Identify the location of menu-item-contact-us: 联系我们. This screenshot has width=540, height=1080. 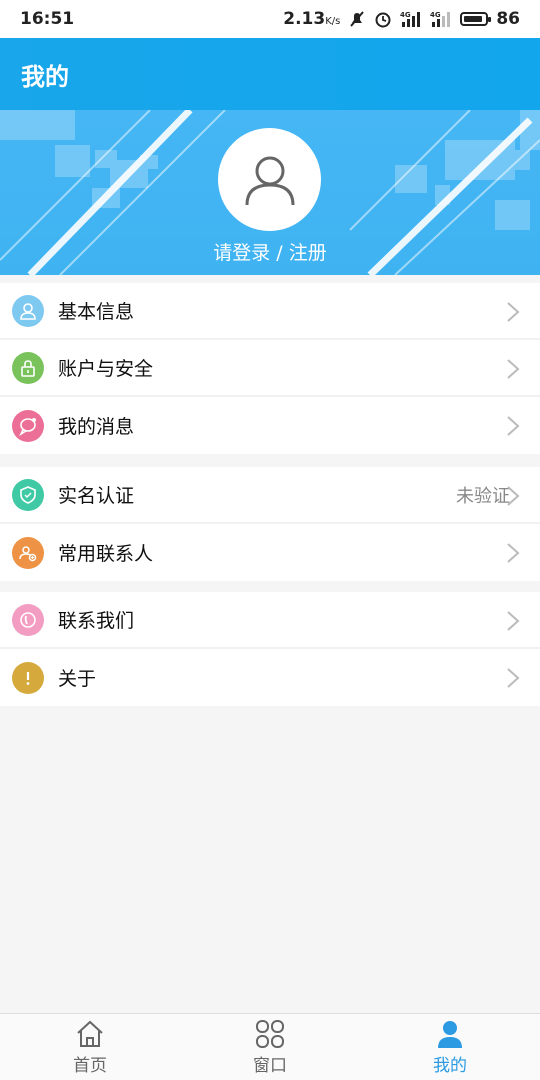
(270, 620).